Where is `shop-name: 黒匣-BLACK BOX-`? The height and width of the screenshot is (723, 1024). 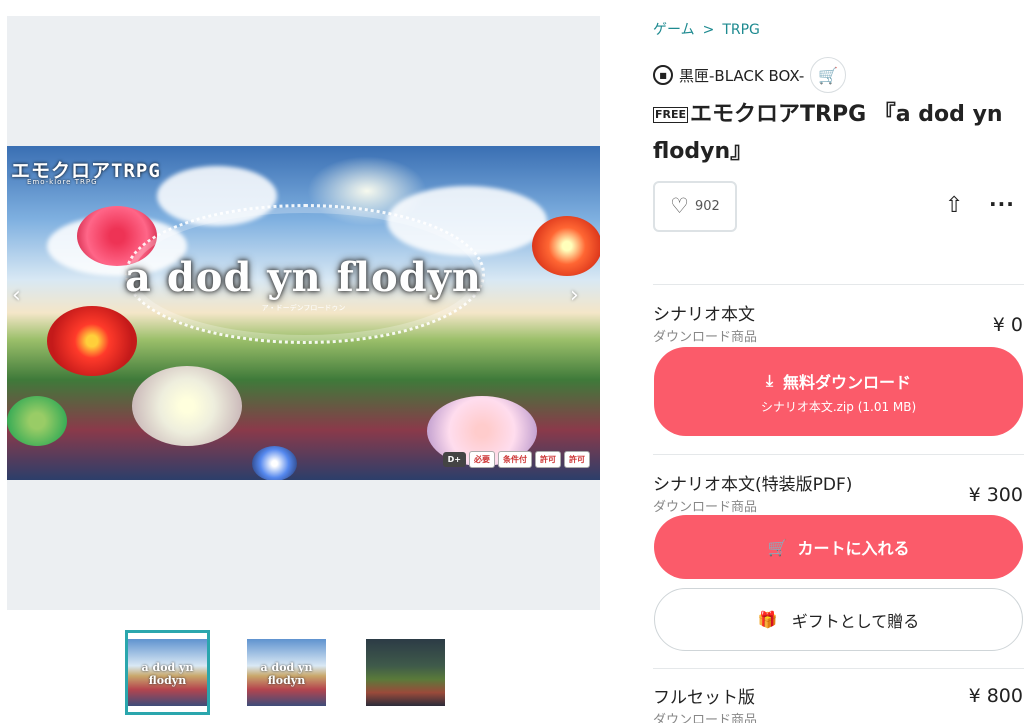 shop-name: 黒匣-BLACK BOX- is located at coordinates (741, 75).